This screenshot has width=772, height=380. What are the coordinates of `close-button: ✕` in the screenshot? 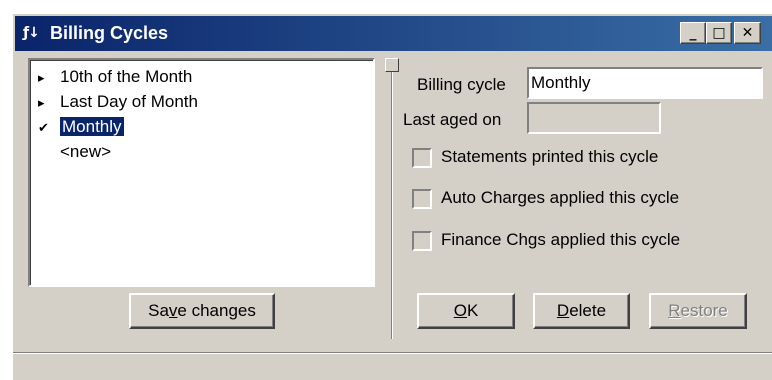 It's located at (747, 33).